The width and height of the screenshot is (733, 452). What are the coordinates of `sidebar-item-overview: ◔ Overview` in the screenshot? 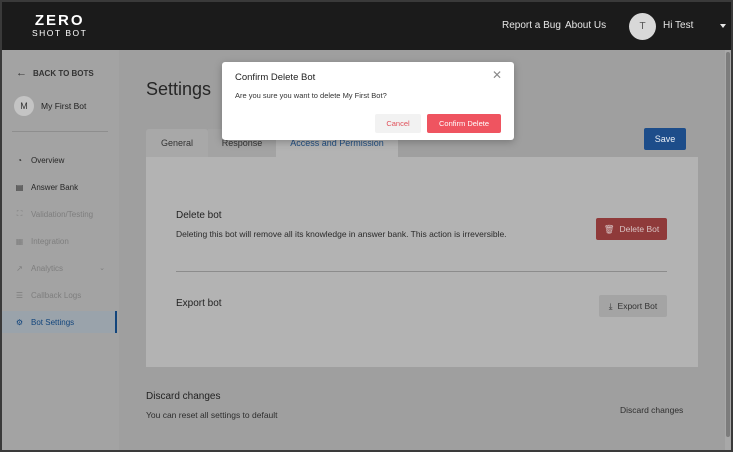 It's located at (58, 160).